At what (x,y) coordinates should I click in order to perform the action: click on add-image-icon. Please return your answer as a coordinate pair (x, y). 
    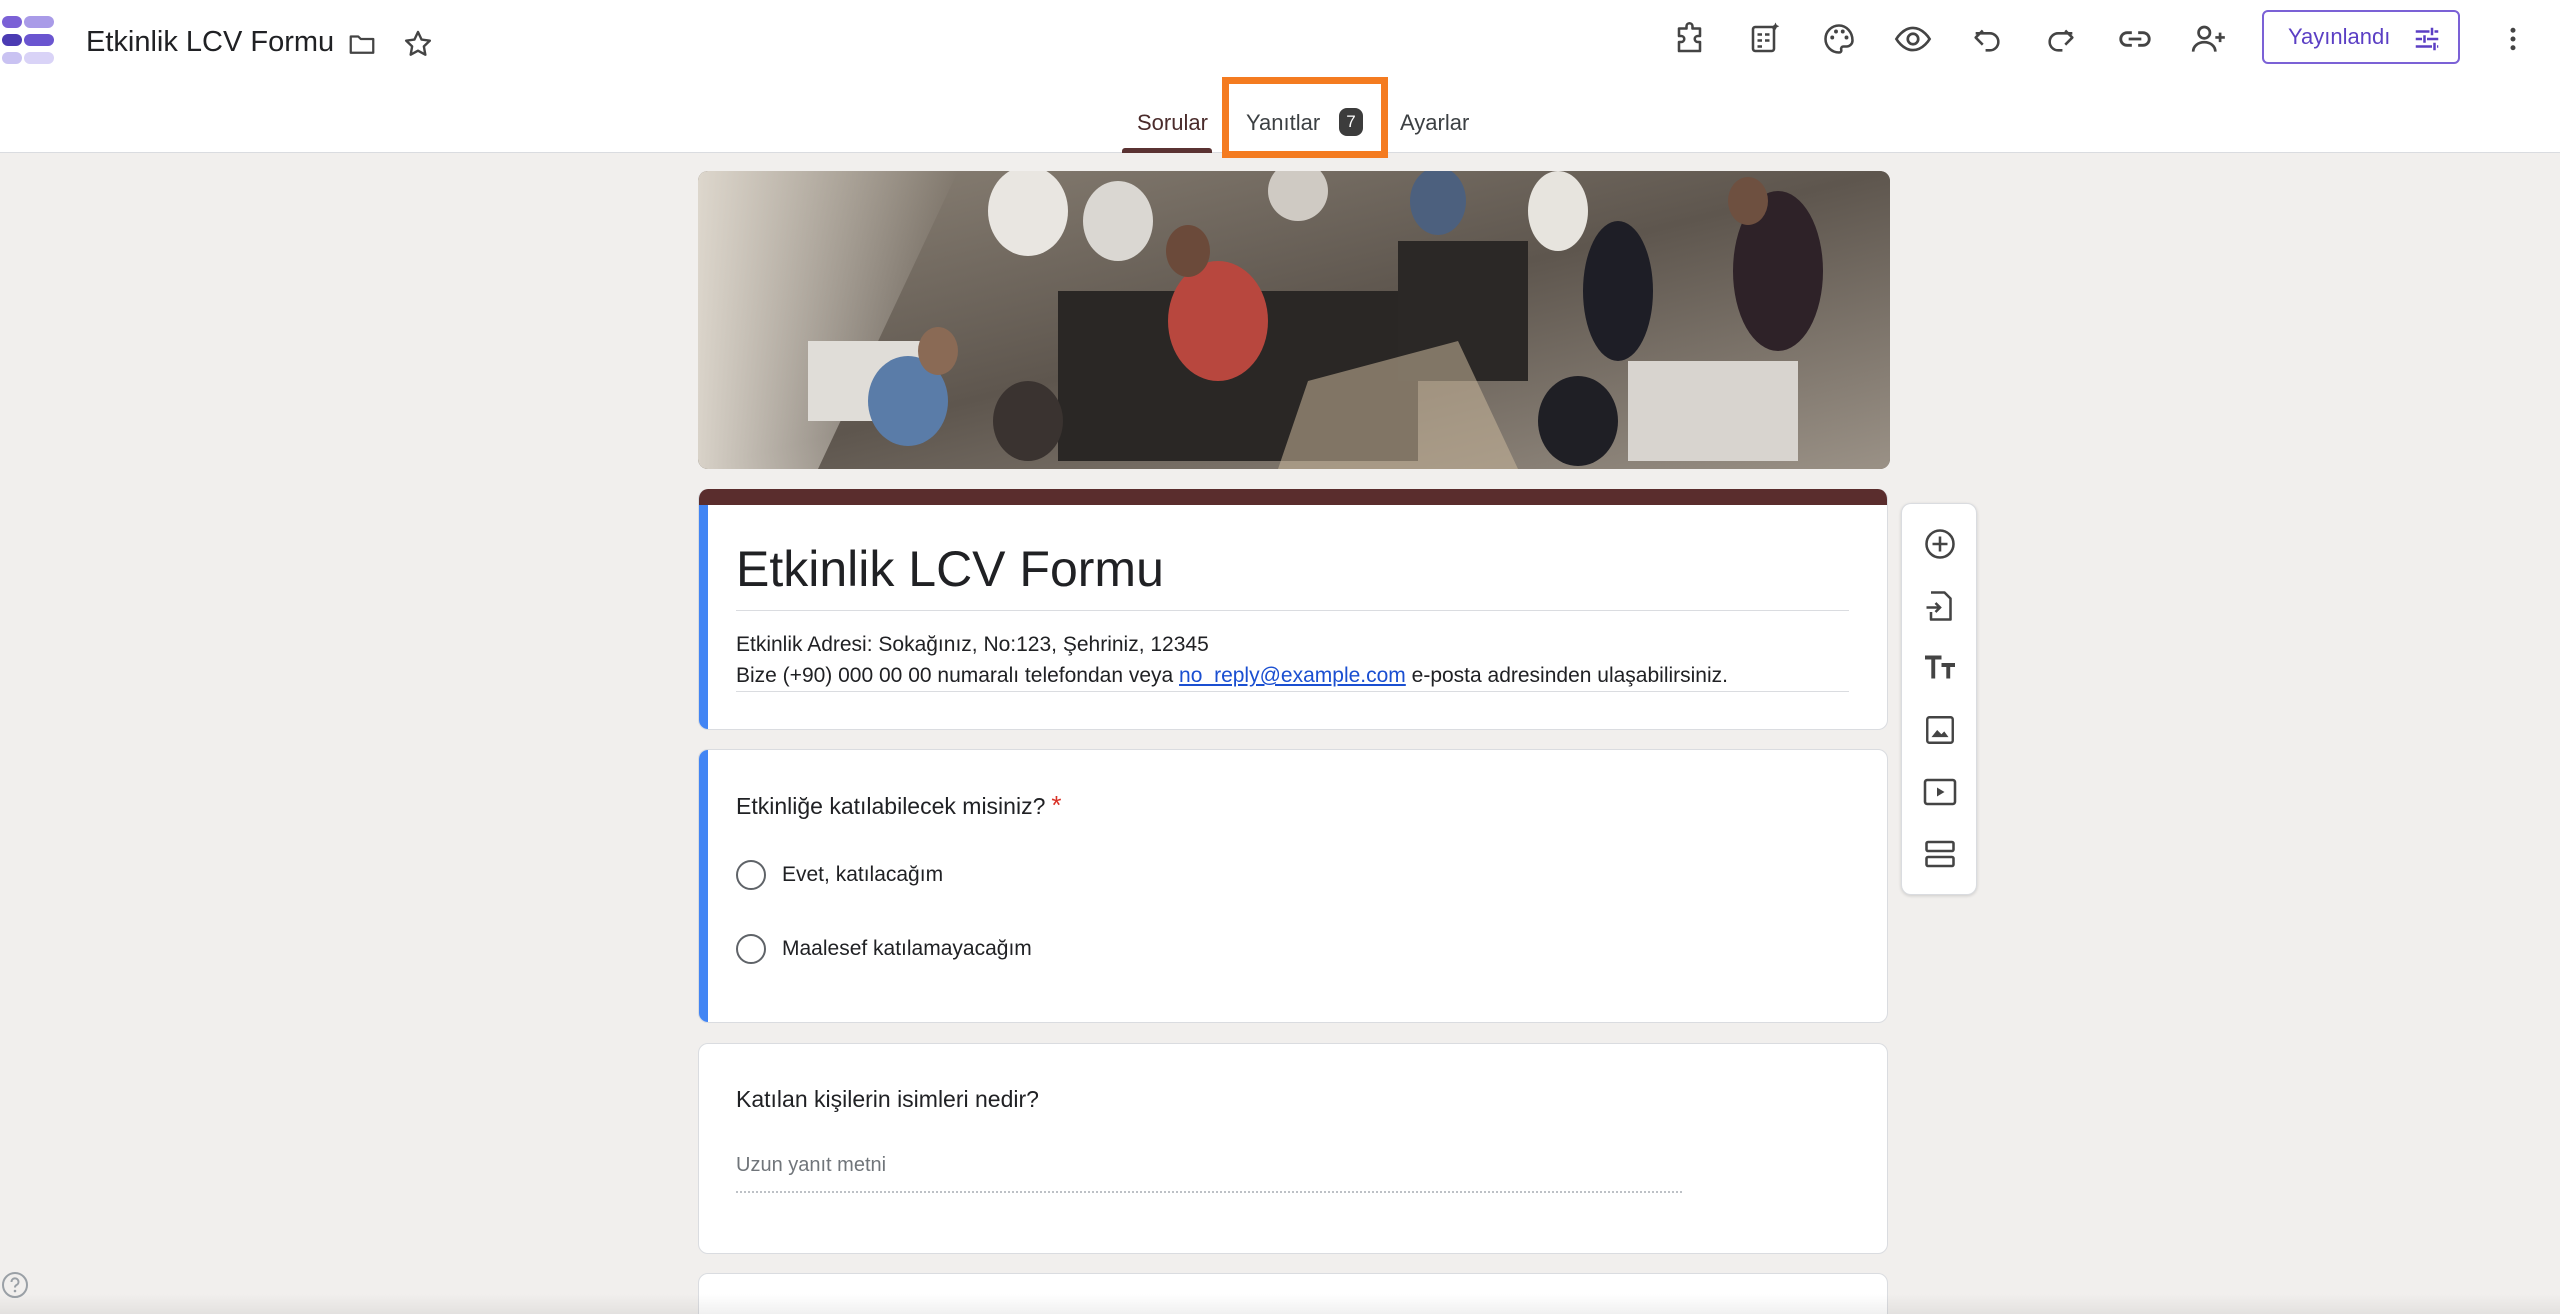
    Looking at the image, I should click on (1940, 730).